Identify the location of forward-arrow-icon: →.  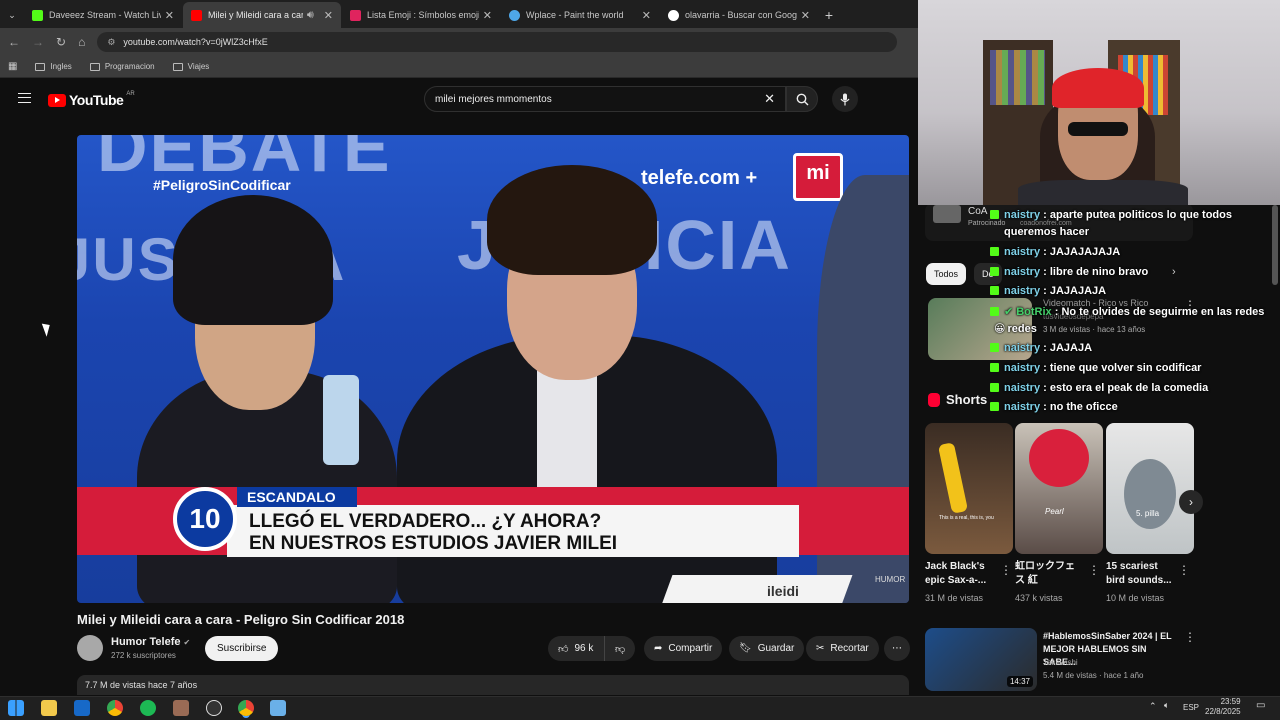
(38, 42).